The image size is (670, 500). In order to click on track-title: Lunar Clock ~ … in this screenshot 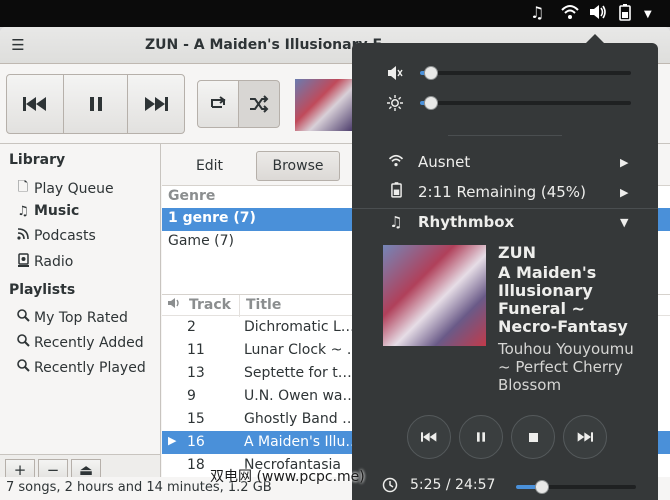, I will do `click(299, 350)`.